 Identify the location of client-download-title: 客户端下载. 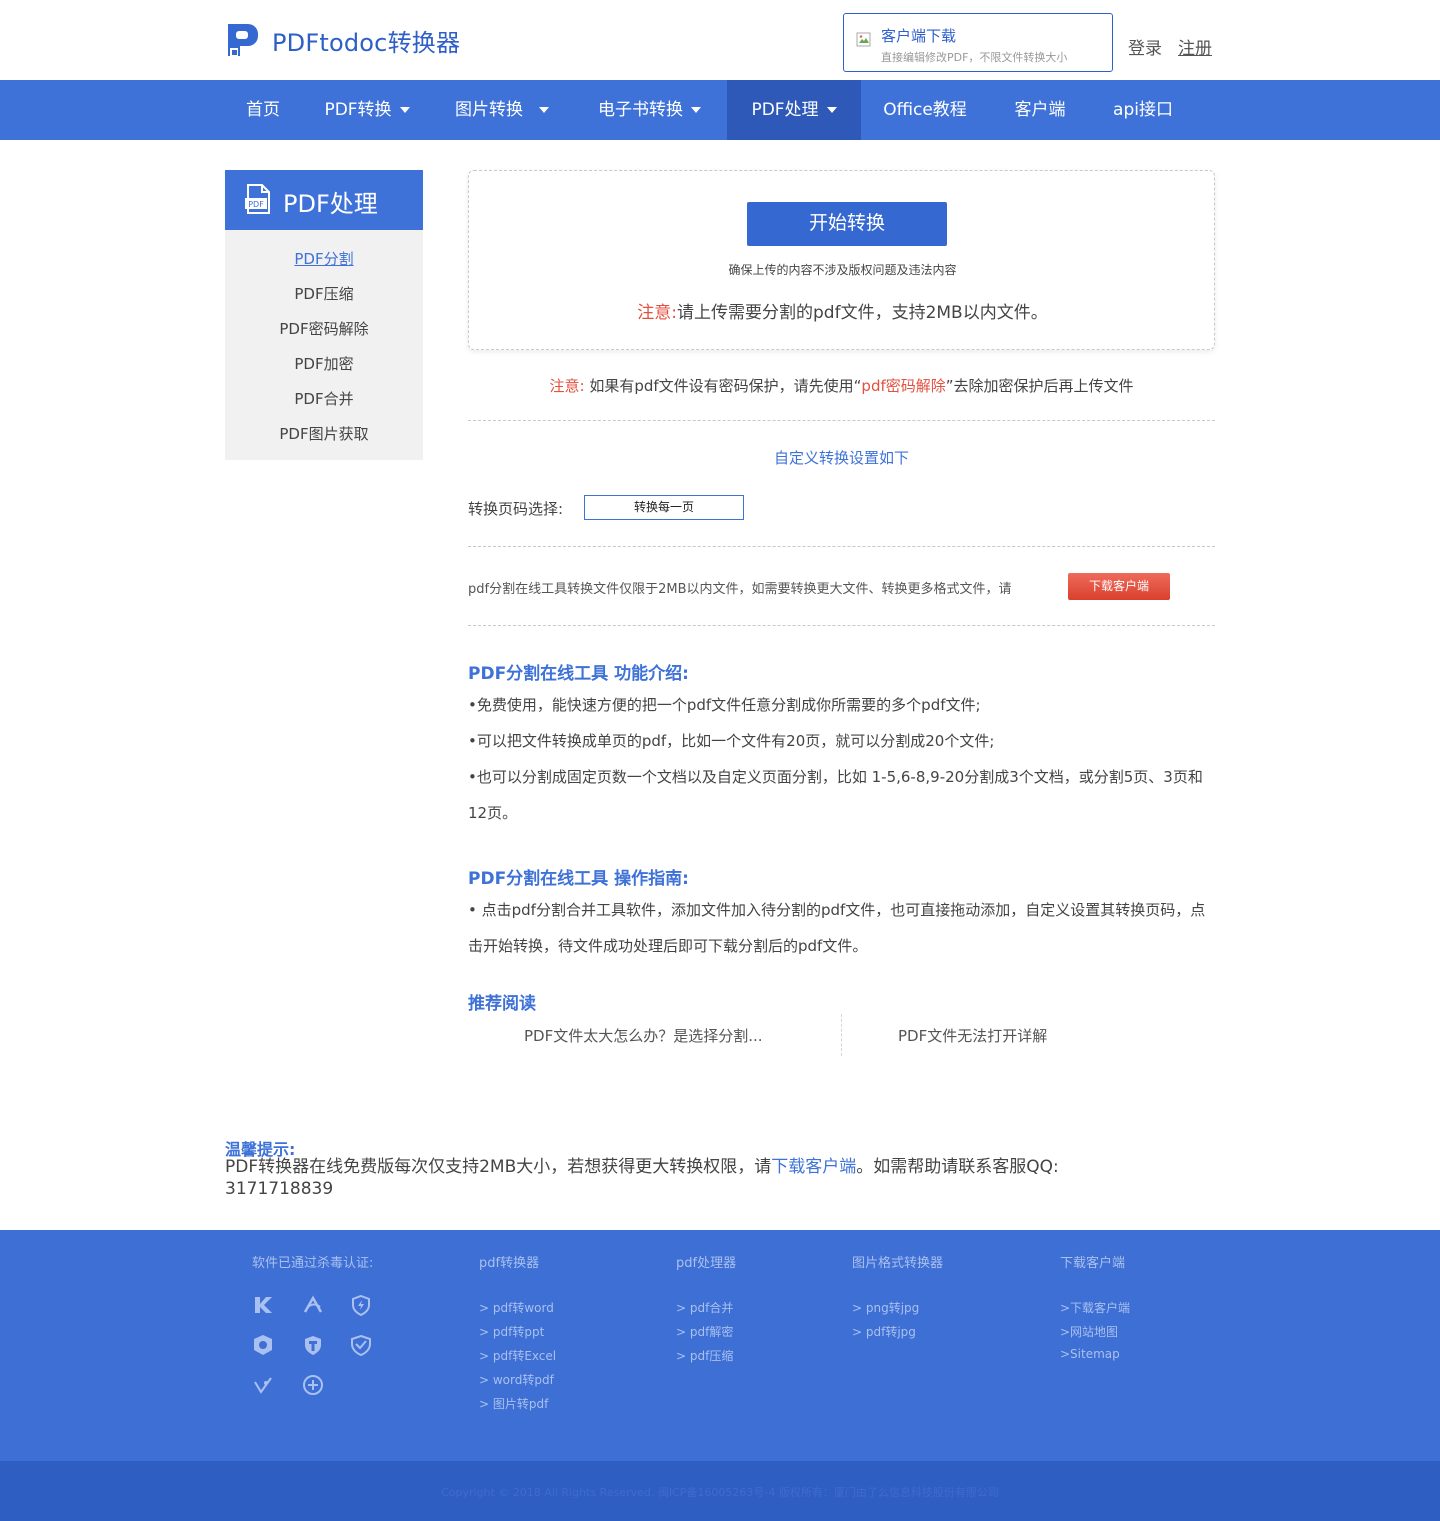
(919, 36).